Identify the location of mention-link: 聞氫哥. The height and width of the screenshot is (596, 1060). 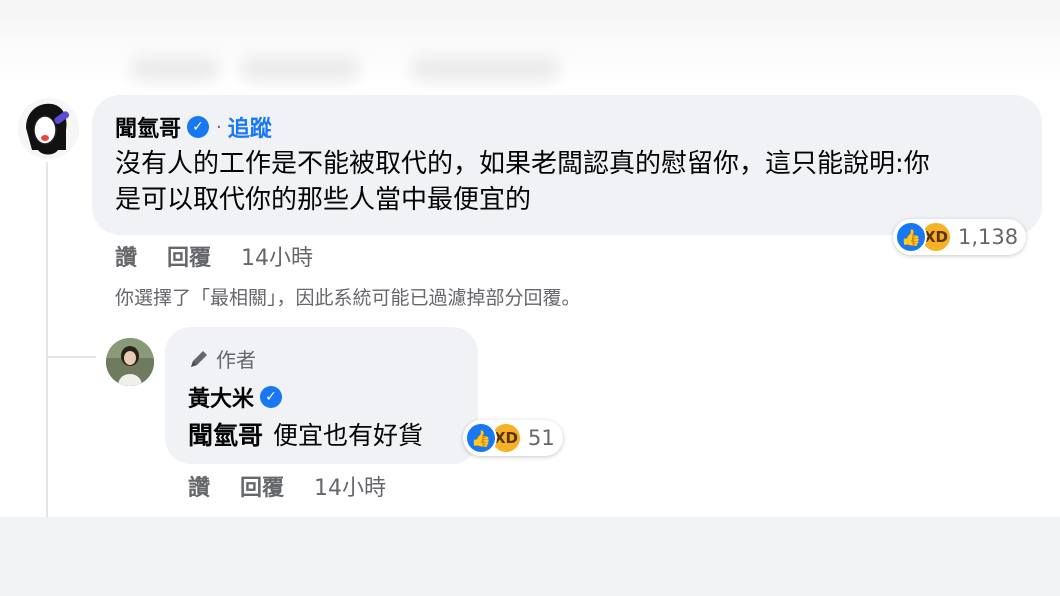
(225, 435).